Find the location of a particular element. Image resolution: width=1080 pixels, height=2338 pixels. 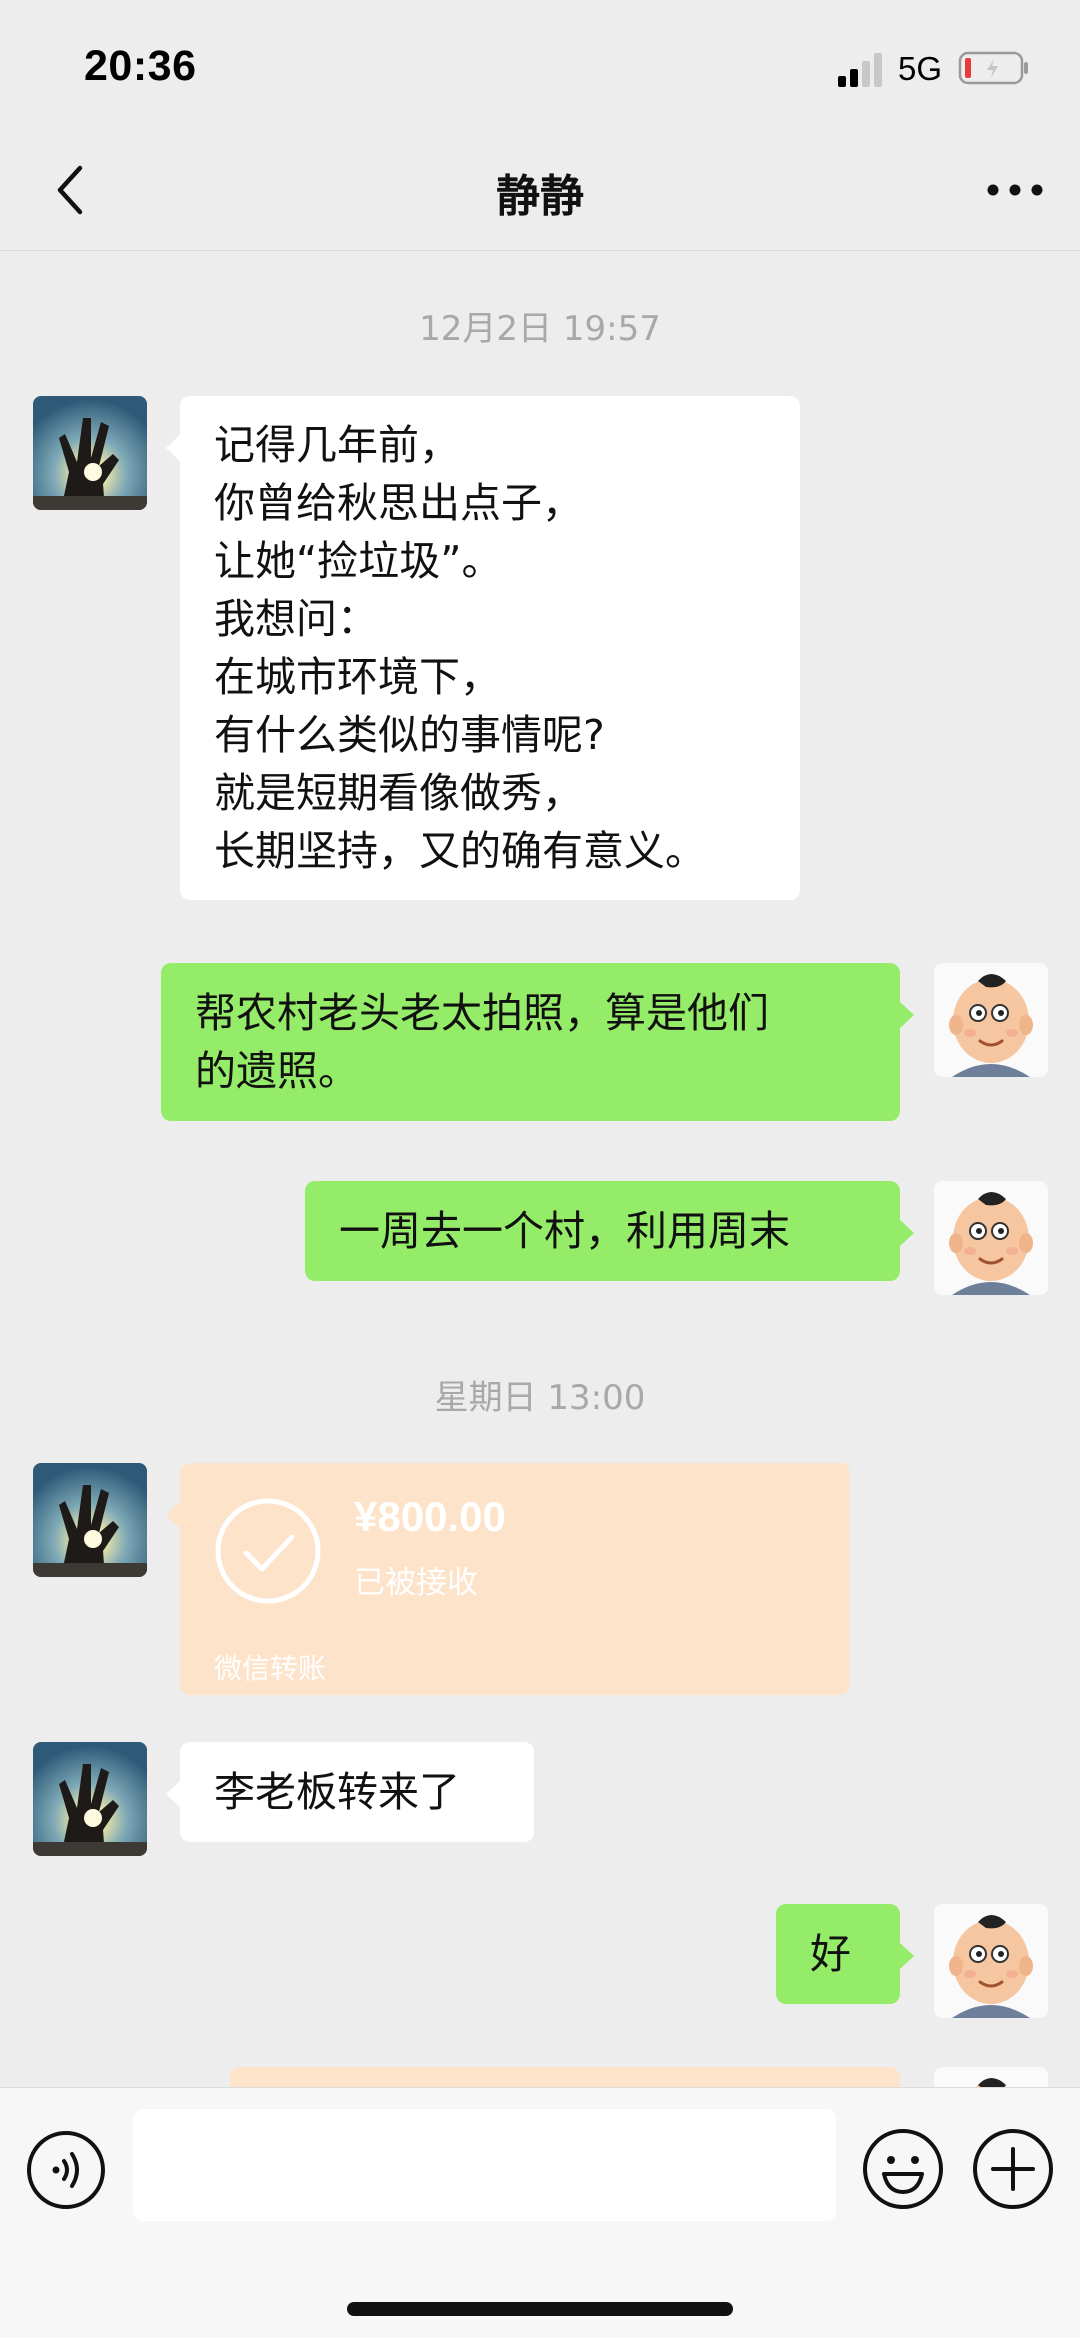

message-bubble-incoming: 李老板转来了 is located at coordinates (350, 1792).